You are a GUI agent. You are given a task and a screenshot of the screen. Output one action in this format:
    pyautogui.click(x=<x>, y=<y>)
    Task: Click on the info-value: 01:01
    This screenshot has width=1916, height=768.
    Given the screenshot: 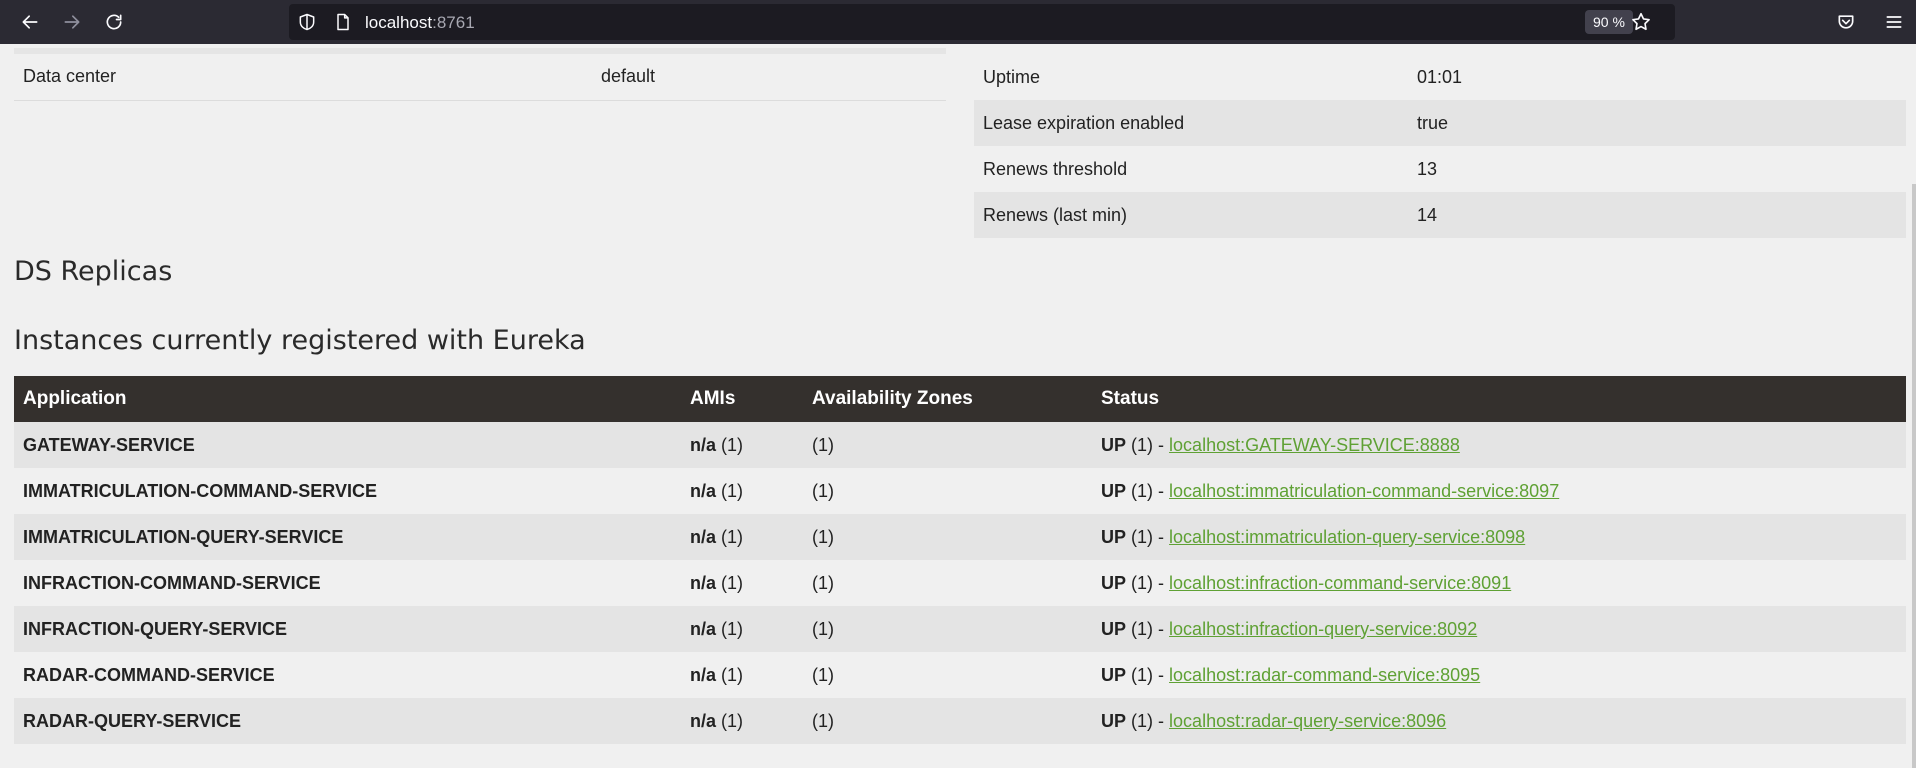 What is the action you would take?
    pyautogui.click(x=1440, y=76)
    